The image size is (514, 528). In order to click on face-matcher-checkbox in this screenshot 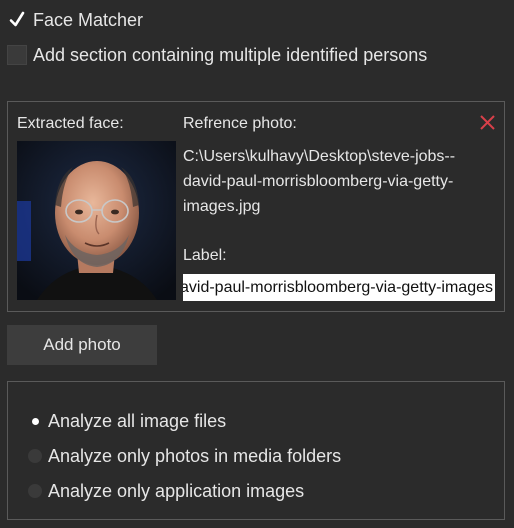, I will do `click(17, 20)`.